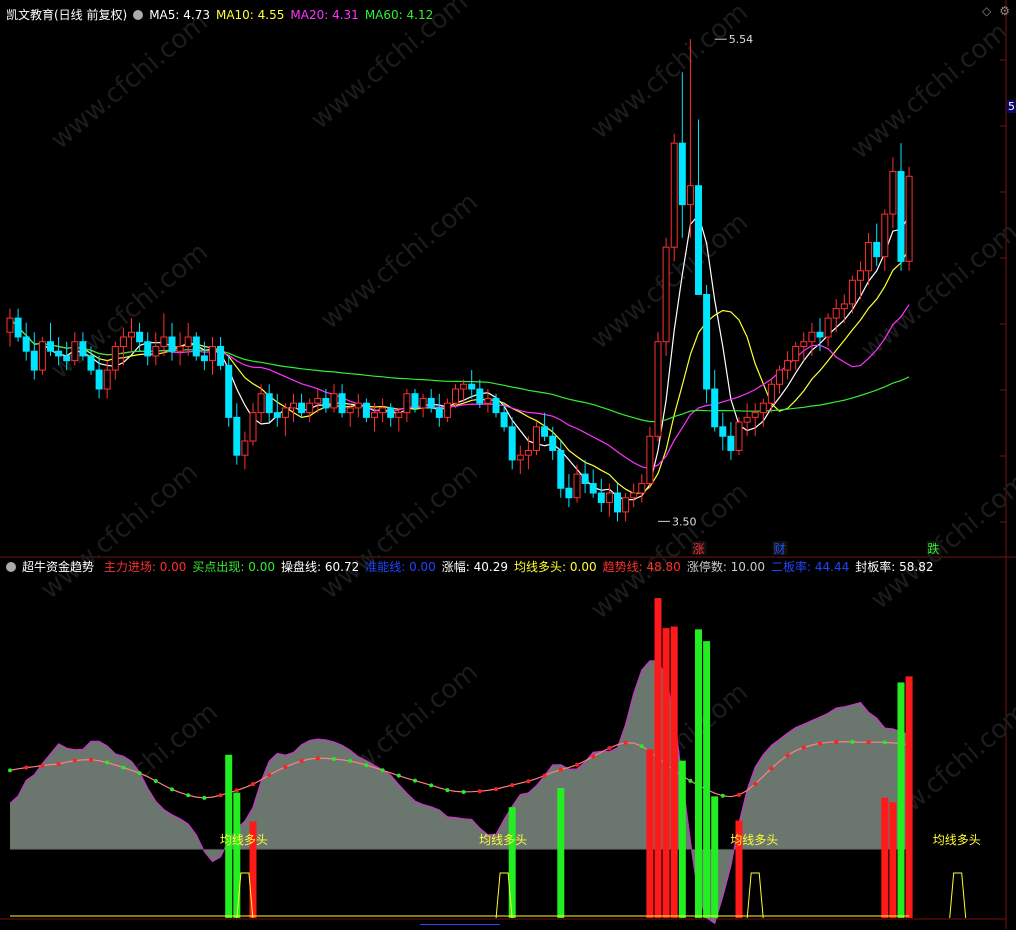 The image size is (1016, 930). I want to click on corner-icons: ◇ ⚙, so click(992, 11).